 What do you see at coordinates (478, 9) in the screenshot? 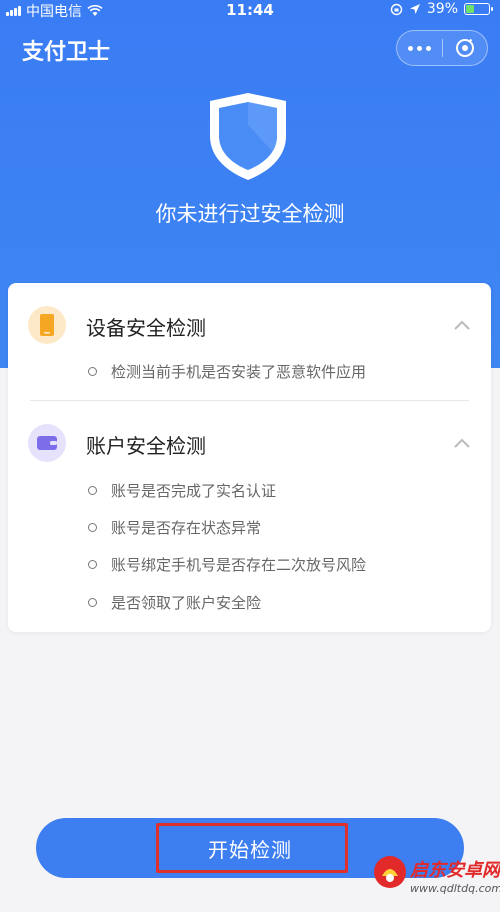
I see `battery-icon` at bounding box center [478, 9].